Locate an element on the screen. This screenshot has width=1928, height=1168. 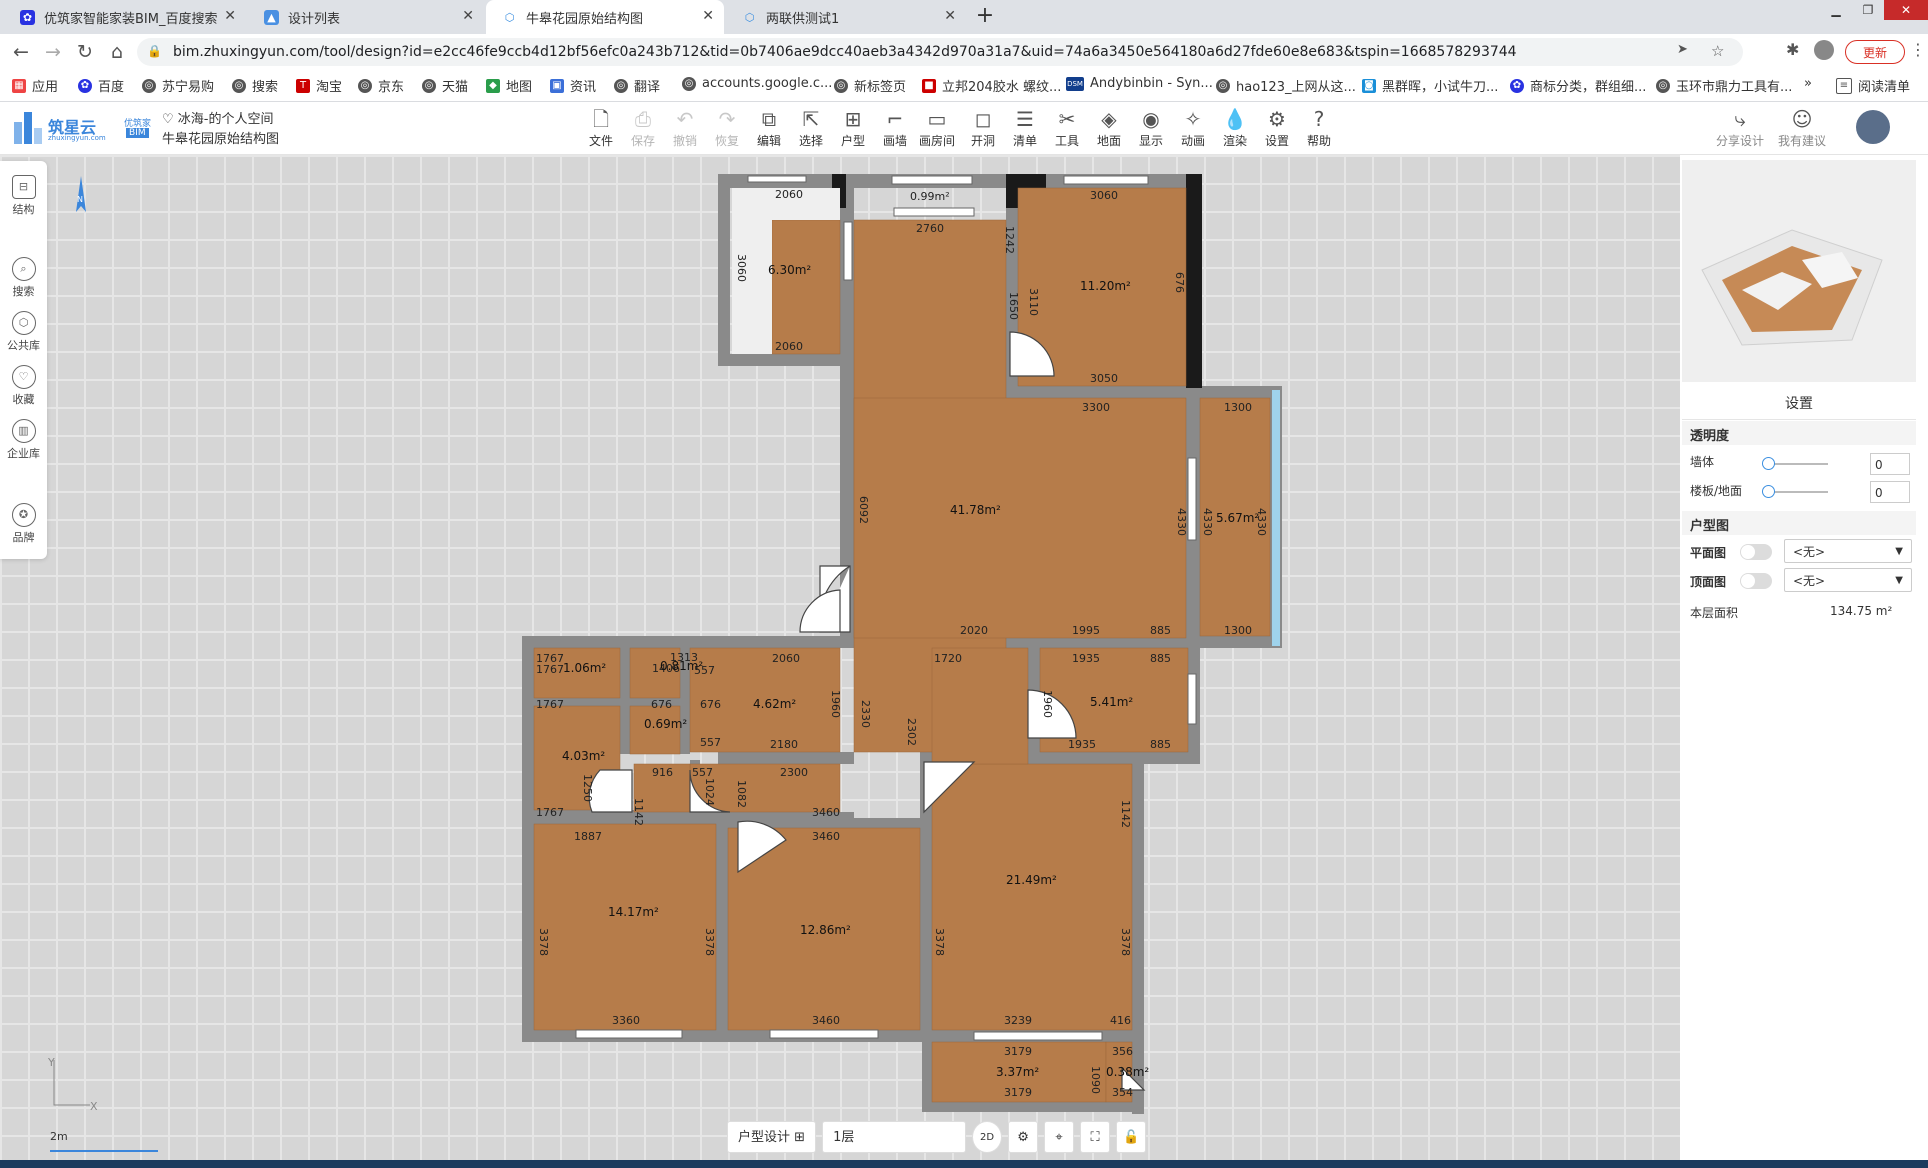
ceiling-toggle is located at coordinates (1756, 581).